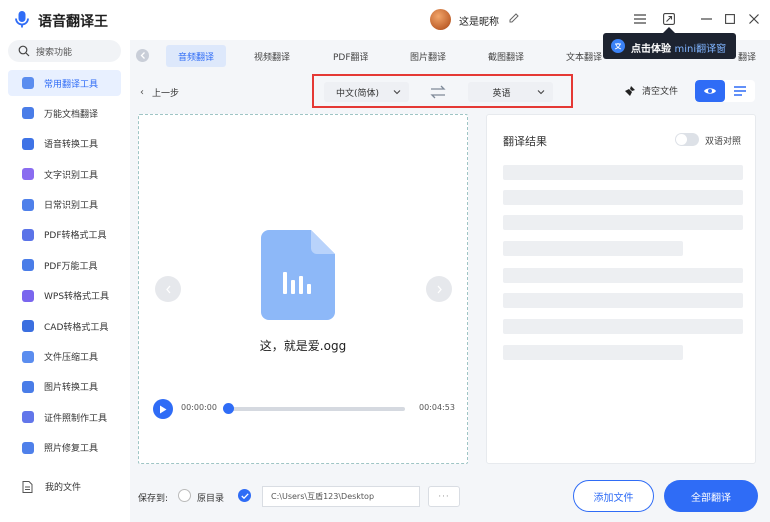 This screenshot has width=770, height=522. I want to click on add-file-button: 添加文件, so click(613, 496).